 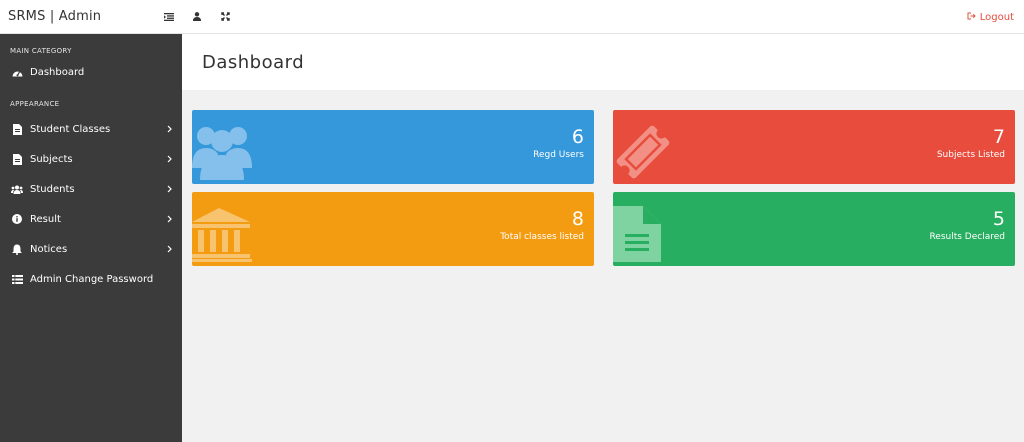 I want to click on dashboard-icon, so click(x=17, y=72).